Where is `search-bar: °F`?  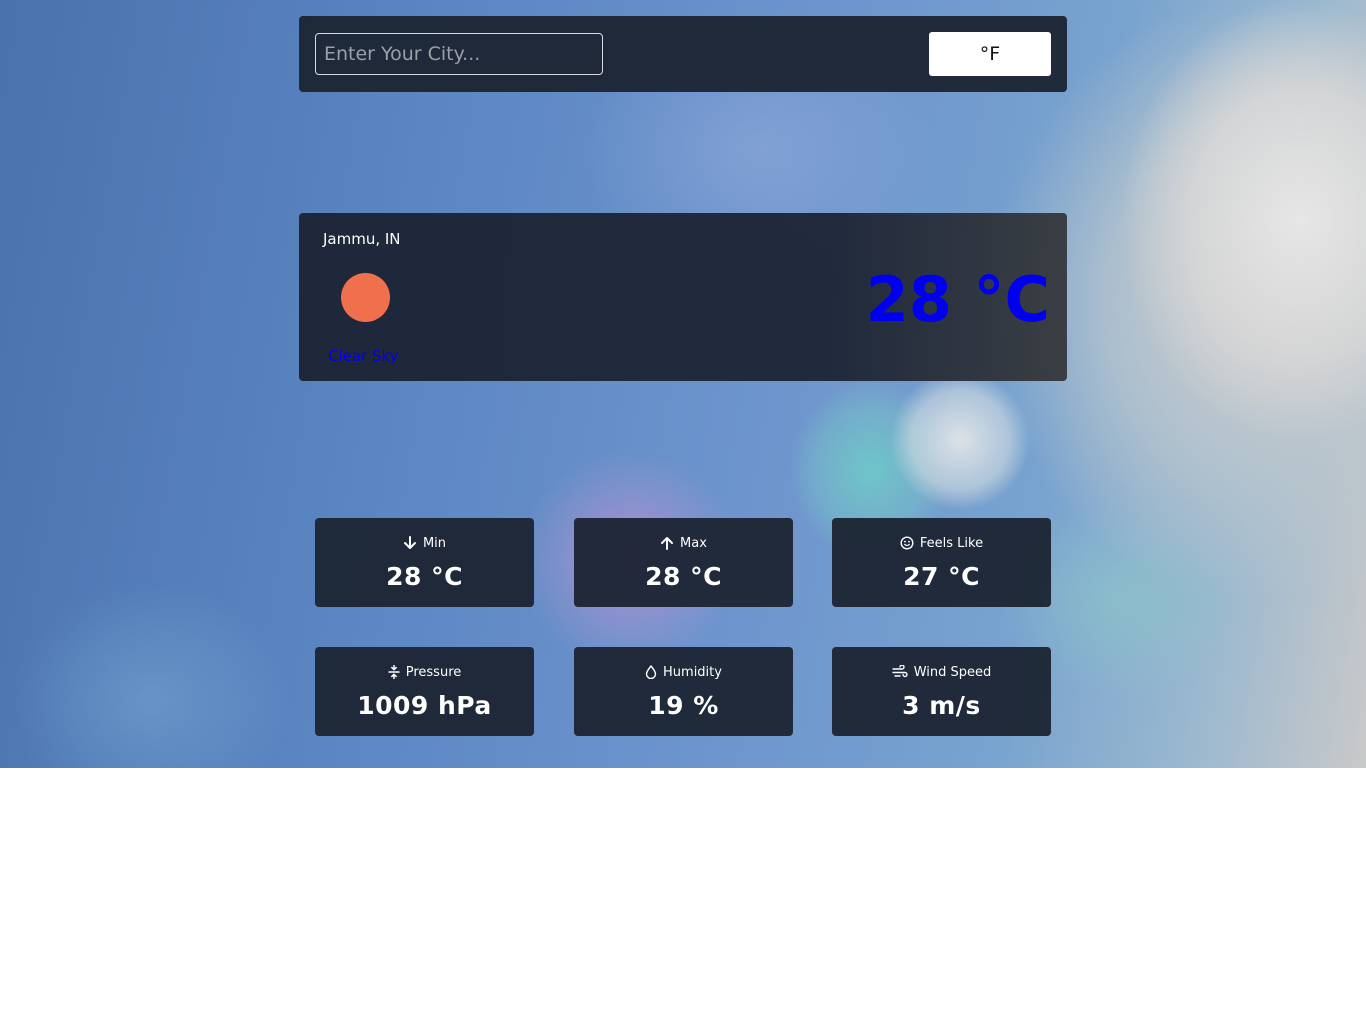 search-bar: °F is located at coordinates (683, 54).